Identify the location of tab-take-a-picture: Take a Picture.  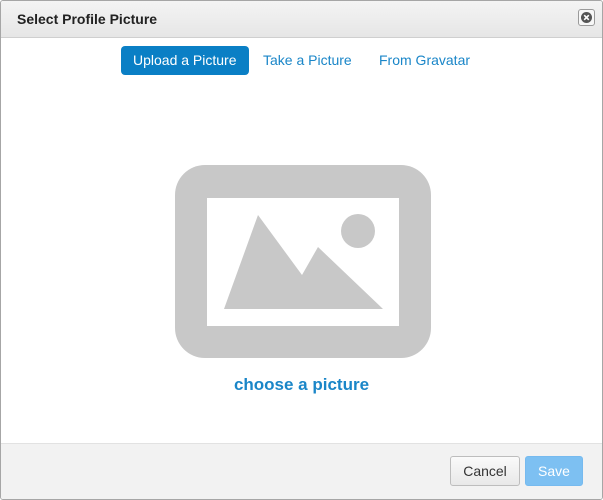
(307, 60).